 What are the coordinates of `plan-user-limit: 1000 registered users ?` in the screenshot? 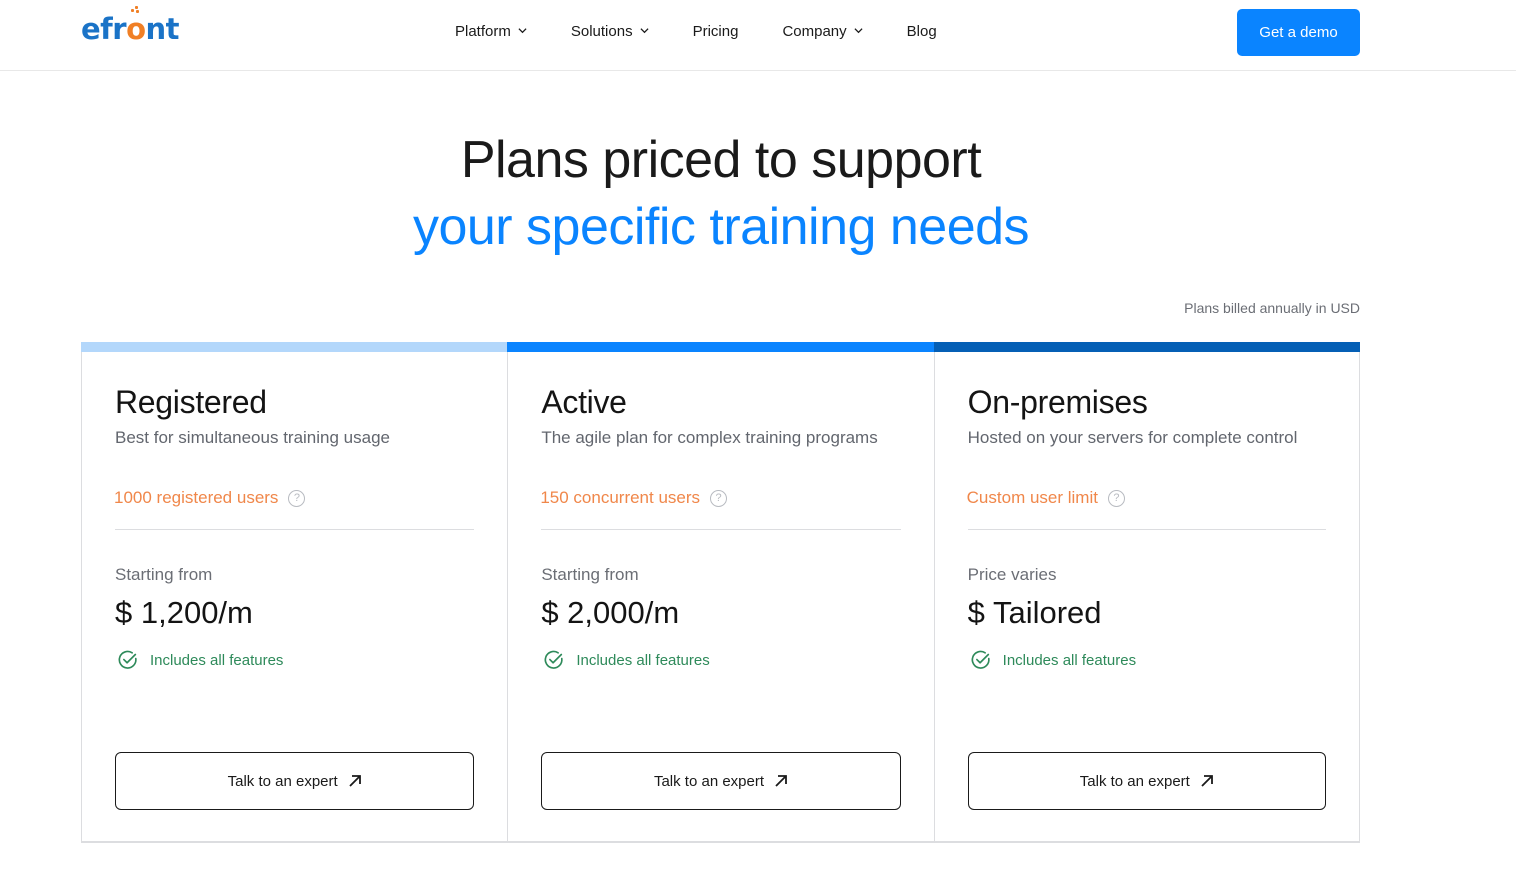 It's located at (210, 498).